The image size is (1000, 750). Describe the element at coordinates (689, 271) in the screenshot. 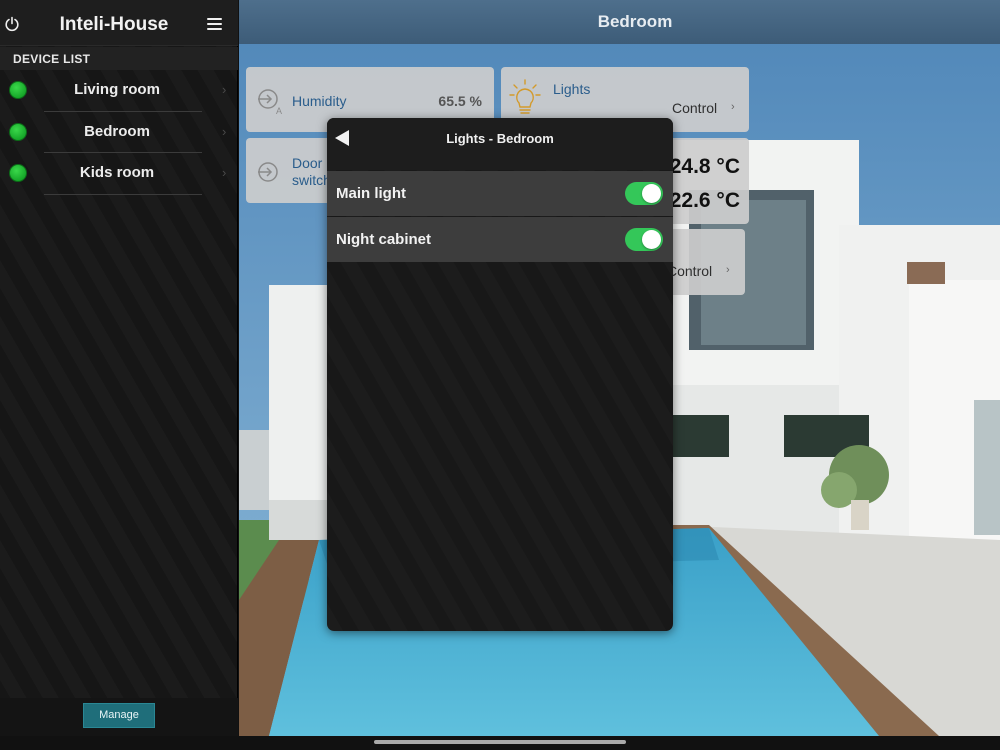

I see `device-control-link: Control` at that location.